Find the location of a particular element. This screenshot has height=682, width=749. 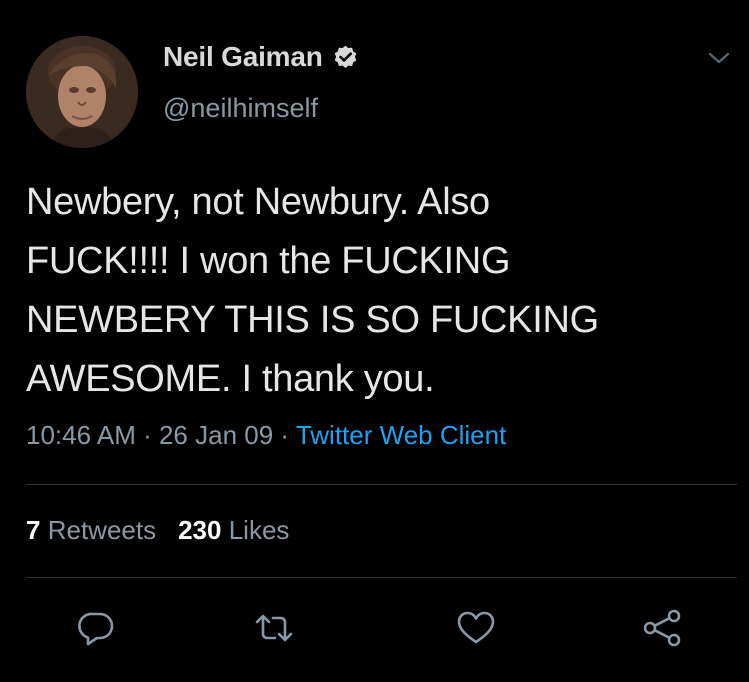

retweet-button is located at coordinates (274, 628).